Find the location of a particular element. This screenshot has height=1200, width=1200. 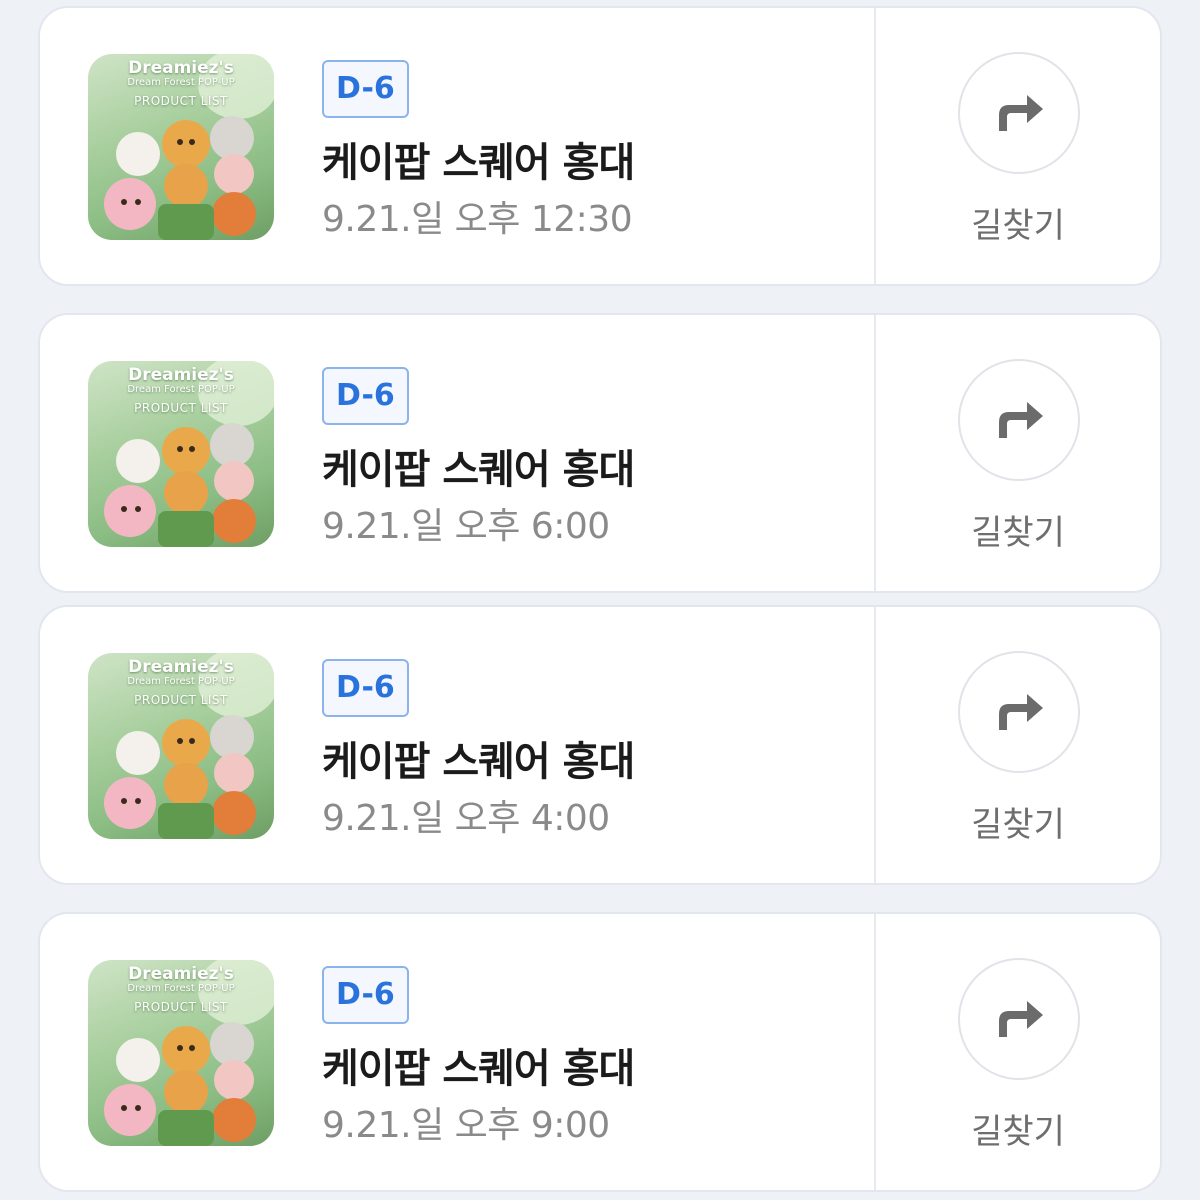

event-datetime: 9.21.일 오후 9:00 is located at coordinates (466, 1125).